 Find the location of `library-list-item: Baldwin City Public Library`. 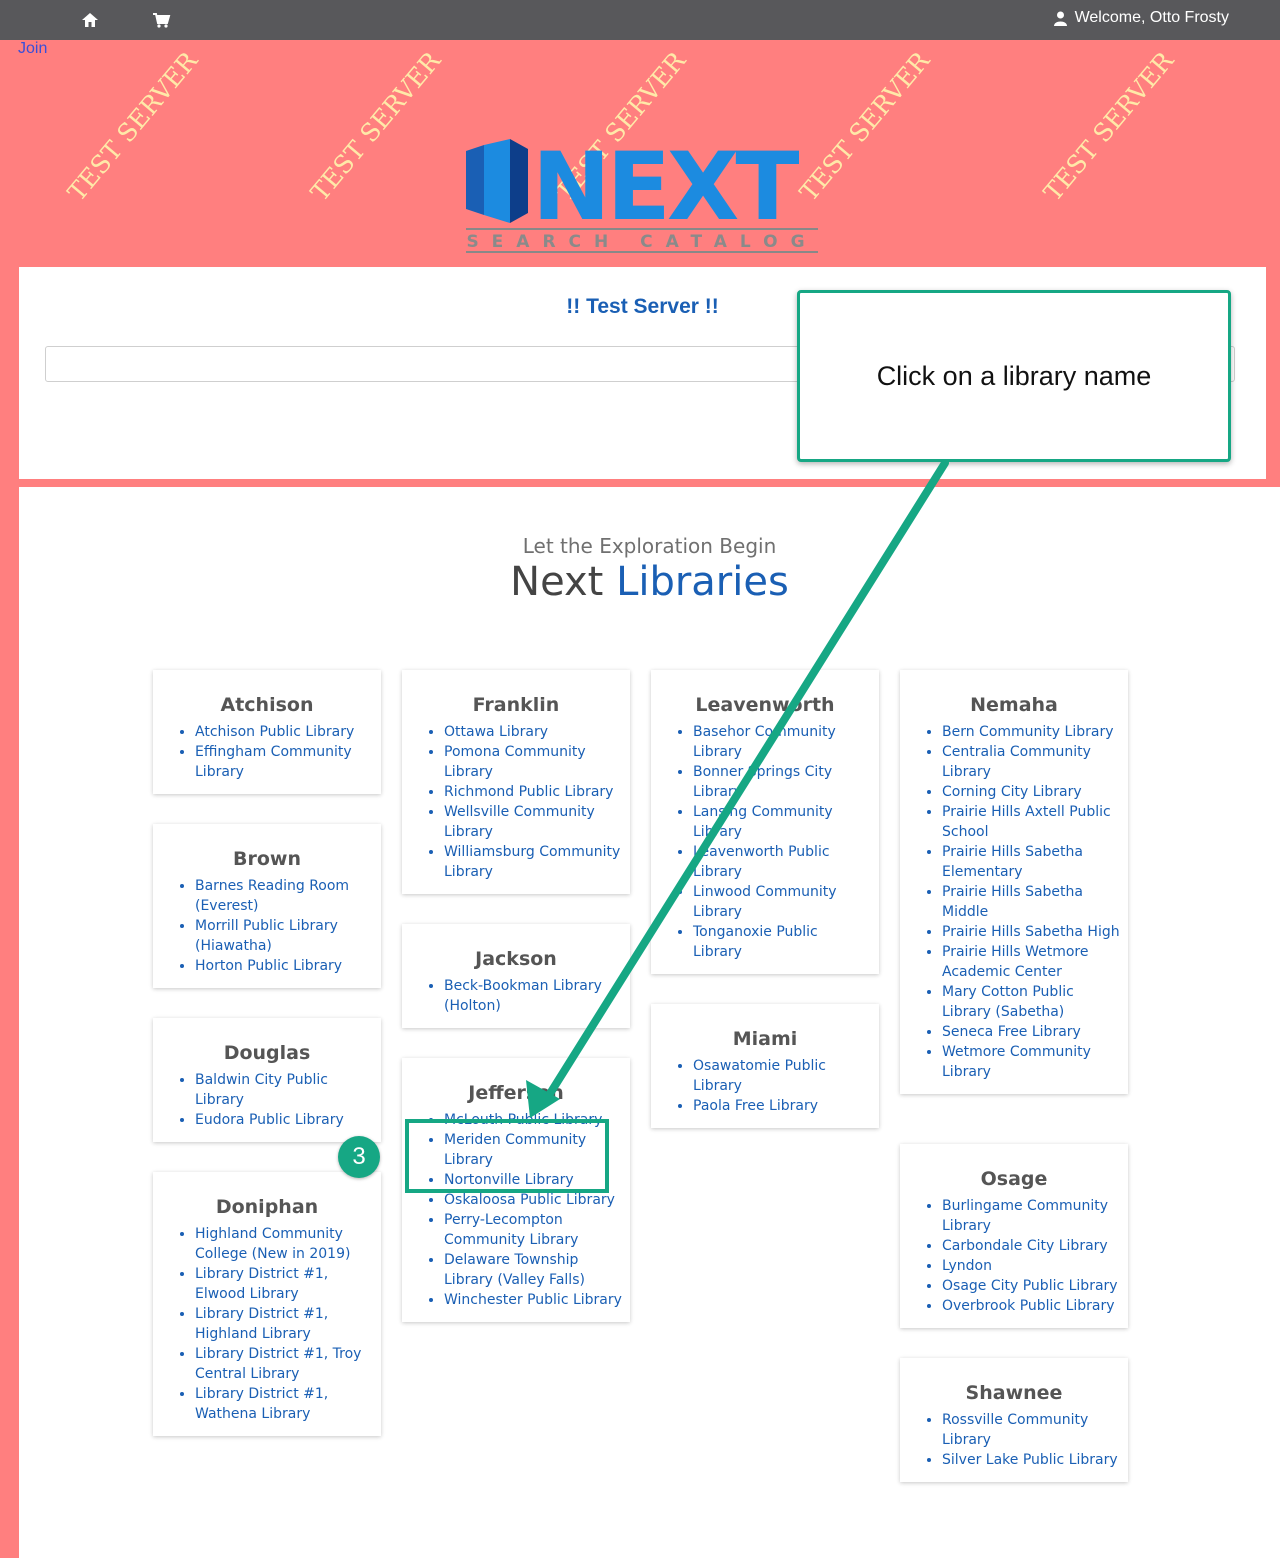

library-list-item: Baldwin City Public Library is located at coordinates (284, 1090).